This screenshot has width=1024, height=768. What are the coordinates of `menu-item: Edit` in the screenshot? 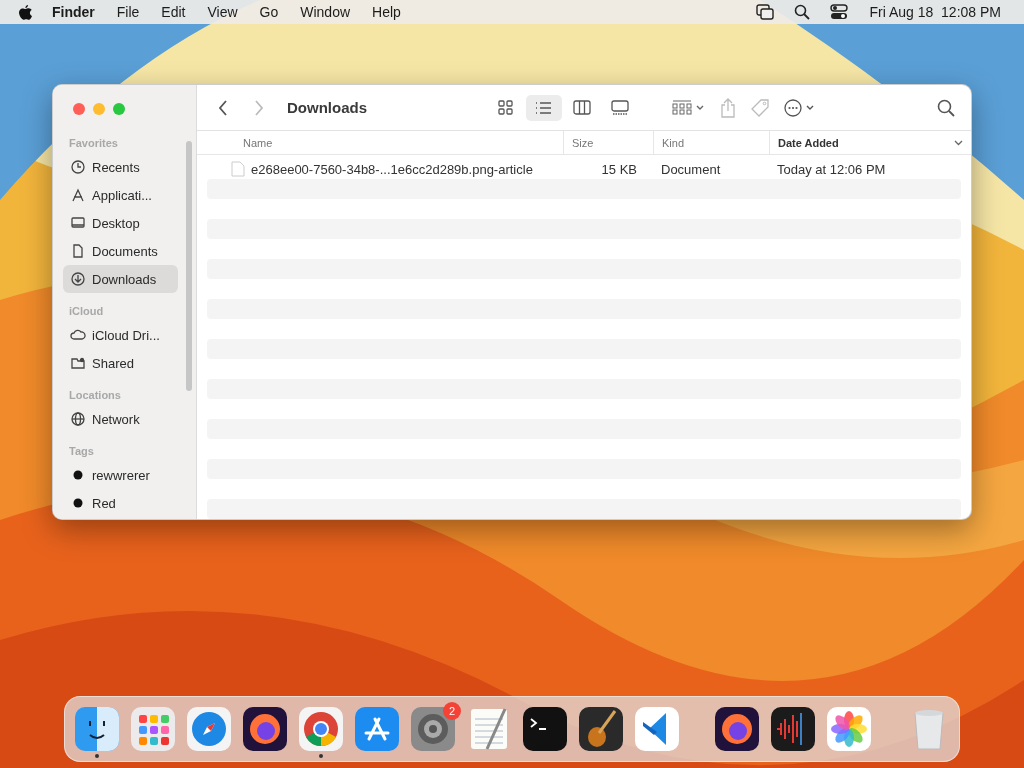 It's located at (173, 12).